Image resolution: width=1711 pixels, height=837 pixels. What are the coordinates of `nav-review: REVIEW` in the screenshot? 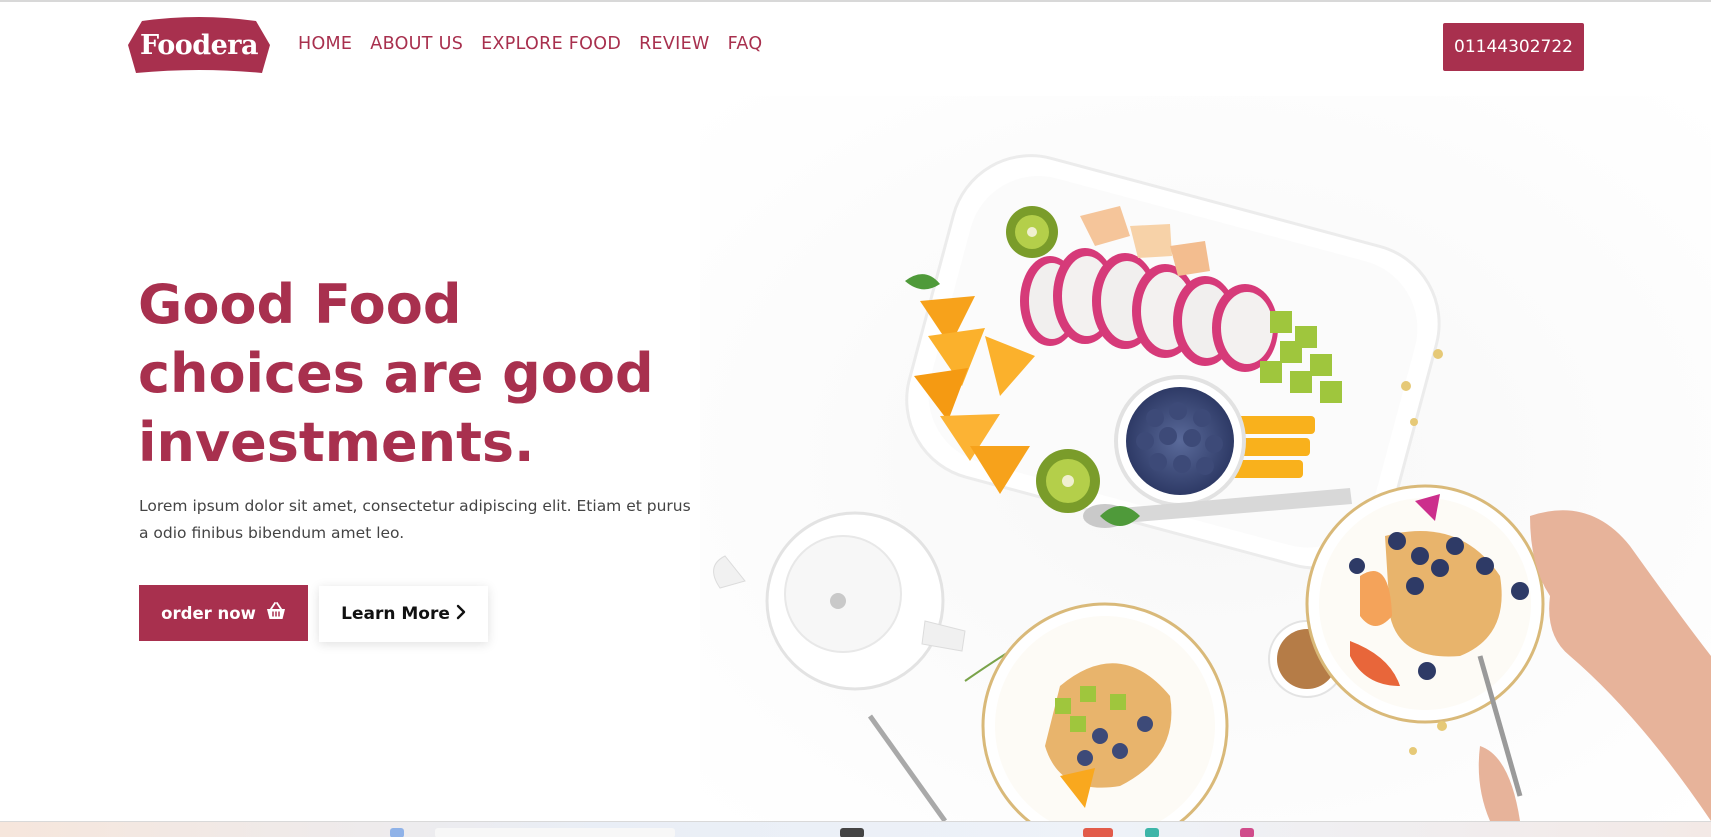 It's located at (674, 44).